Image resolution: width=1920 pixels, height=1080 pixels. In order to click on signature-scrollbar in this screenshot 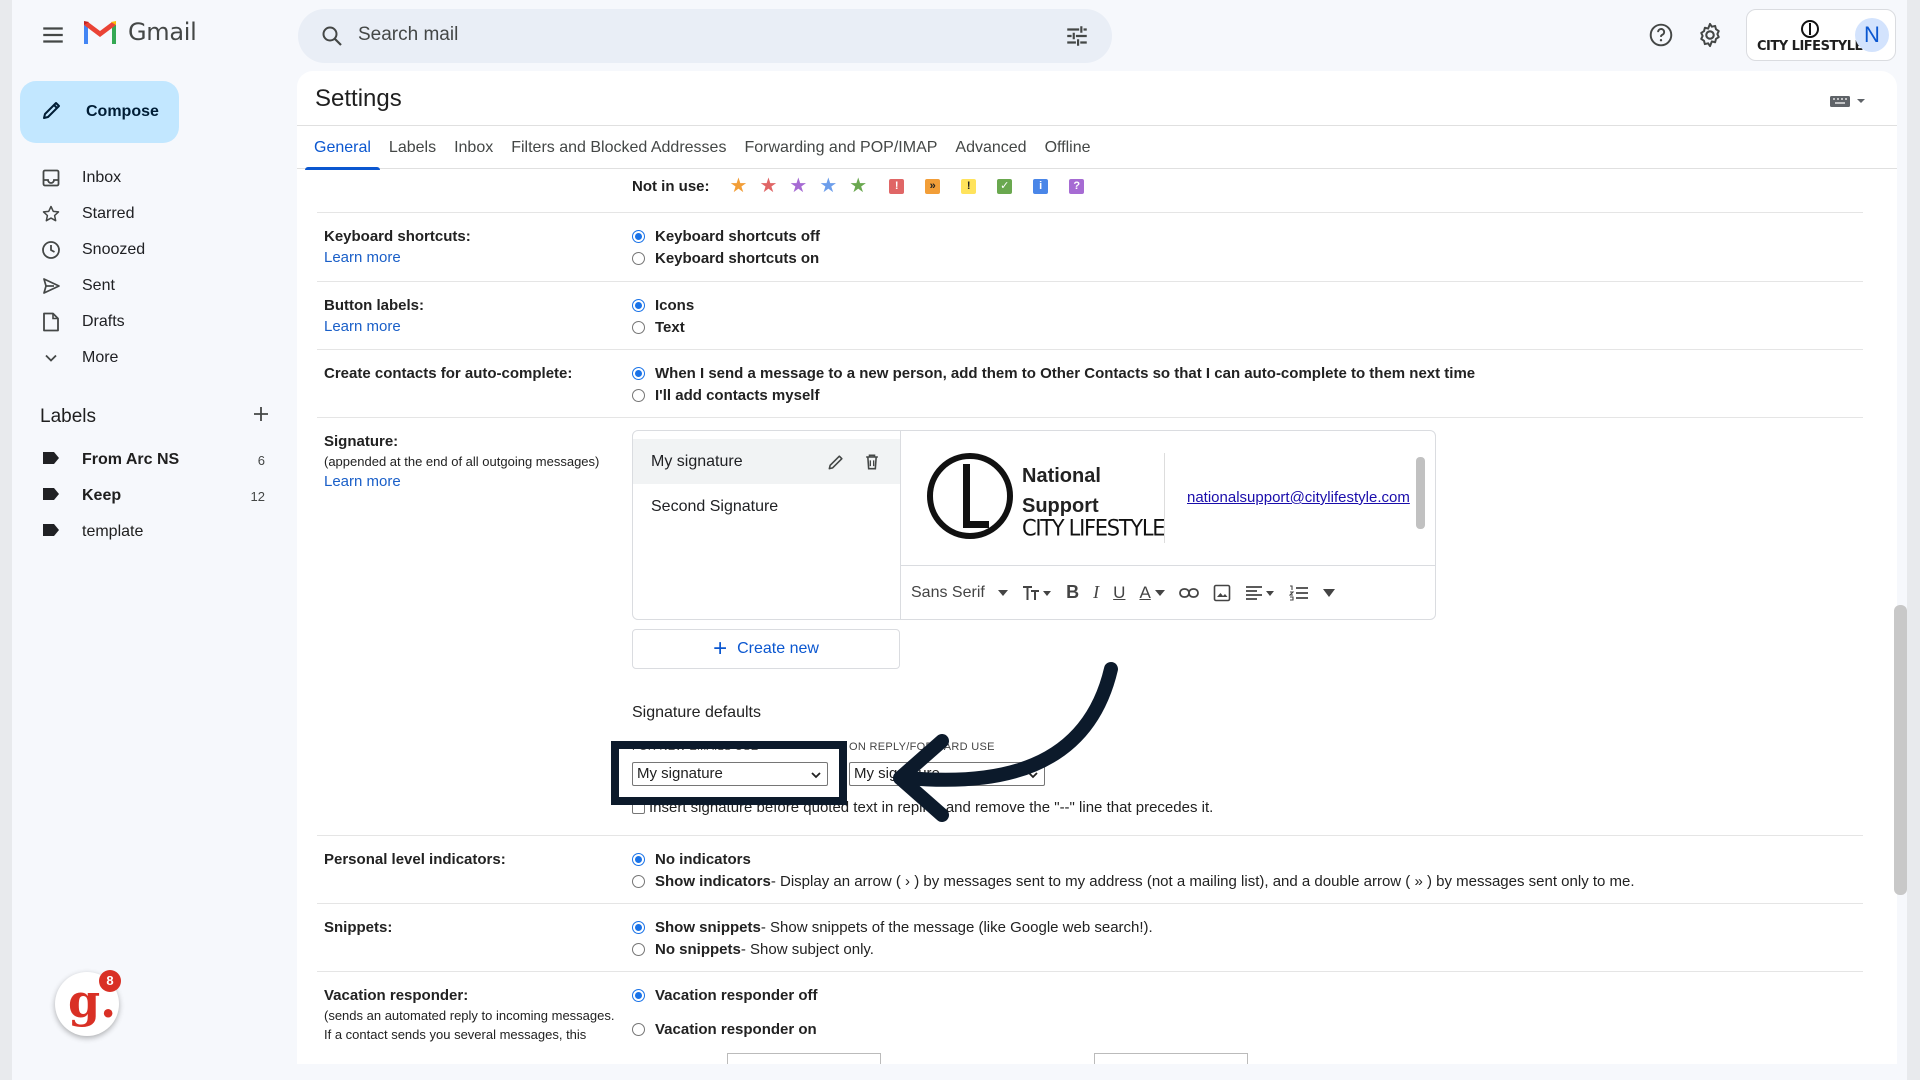, I will do `click(1420, 493)`.